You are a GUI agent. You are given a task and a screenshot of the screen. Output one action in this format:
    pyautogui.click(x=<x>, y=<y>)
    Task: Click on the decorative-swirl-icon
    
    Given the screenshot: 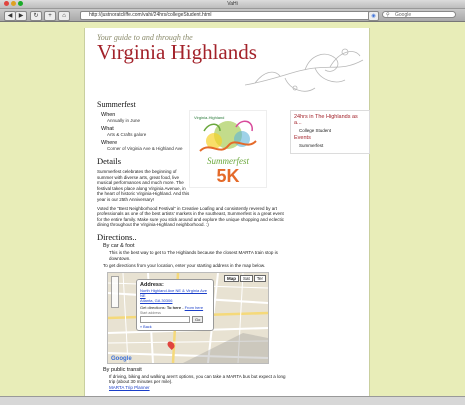 What is the action you would take?
    pyautogui.click(x=304, y=70)
    